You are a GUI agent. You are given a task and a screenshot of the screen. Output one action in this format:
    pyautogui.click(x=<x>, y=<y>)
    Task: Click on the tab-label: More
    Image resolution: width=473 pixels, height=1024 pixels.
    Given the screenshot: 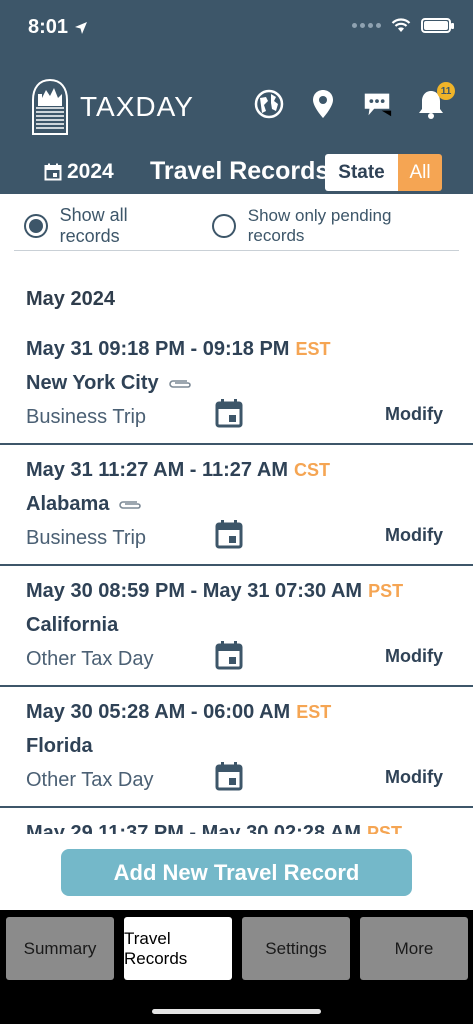 What is the action you would take?
    pyautogui.click(x=414, y=948)
    